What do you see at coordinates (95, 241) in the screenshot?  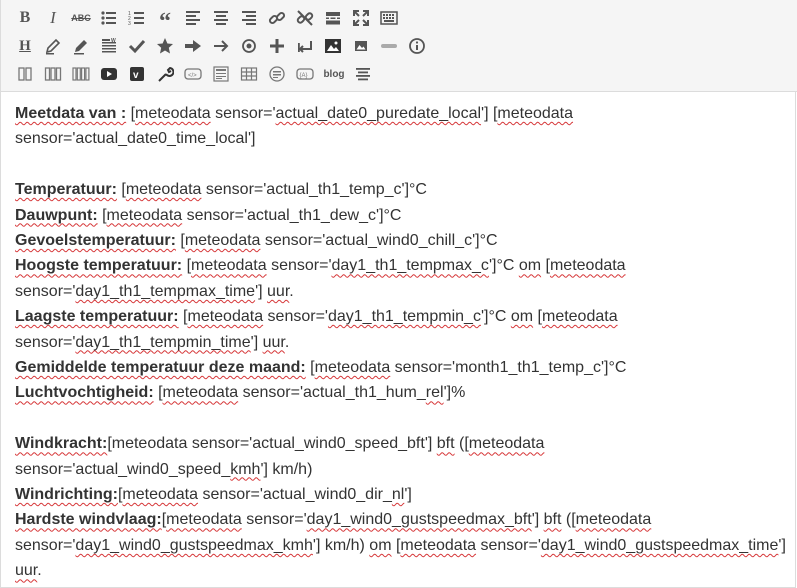 I see `label-gevoelstemperatuur: Gevoelstemperatuur:` at bounding box center [95, 241].